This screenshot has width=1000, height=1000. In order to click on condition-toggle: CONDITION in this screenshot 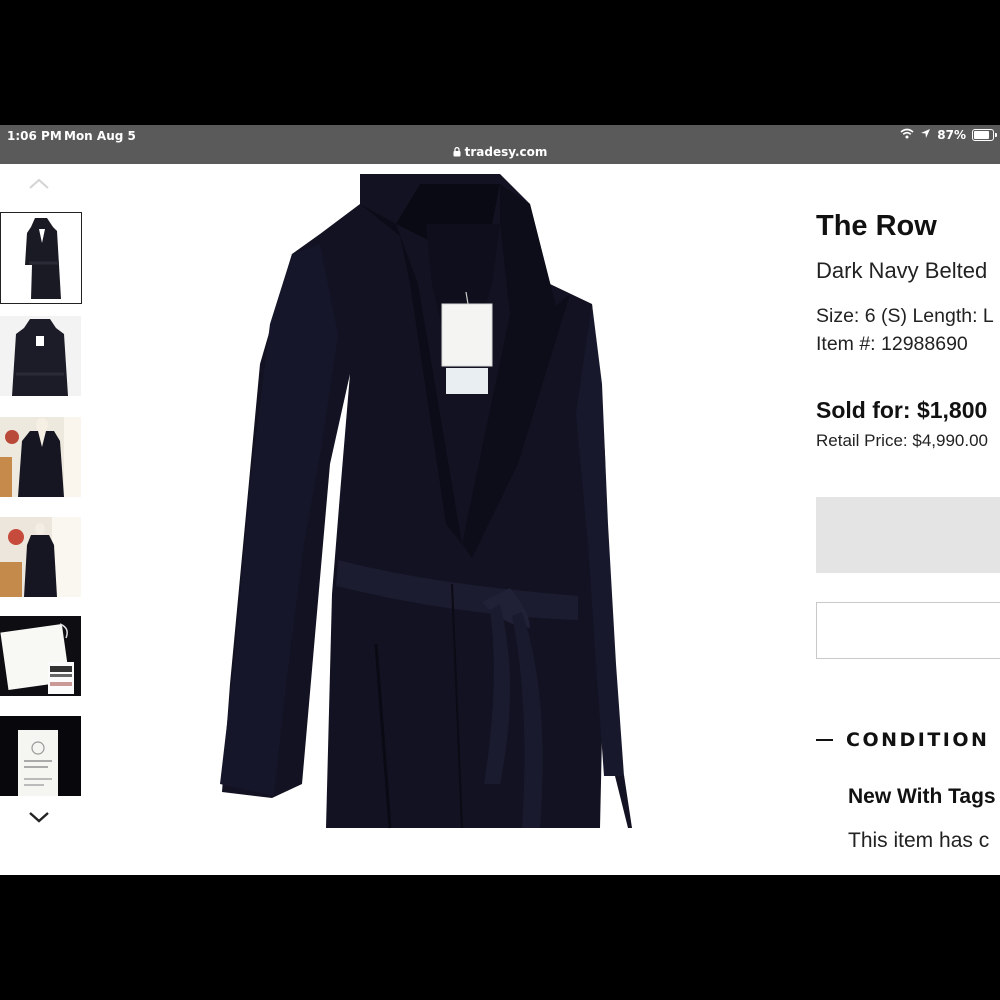, I will do `click(902, 740)`.